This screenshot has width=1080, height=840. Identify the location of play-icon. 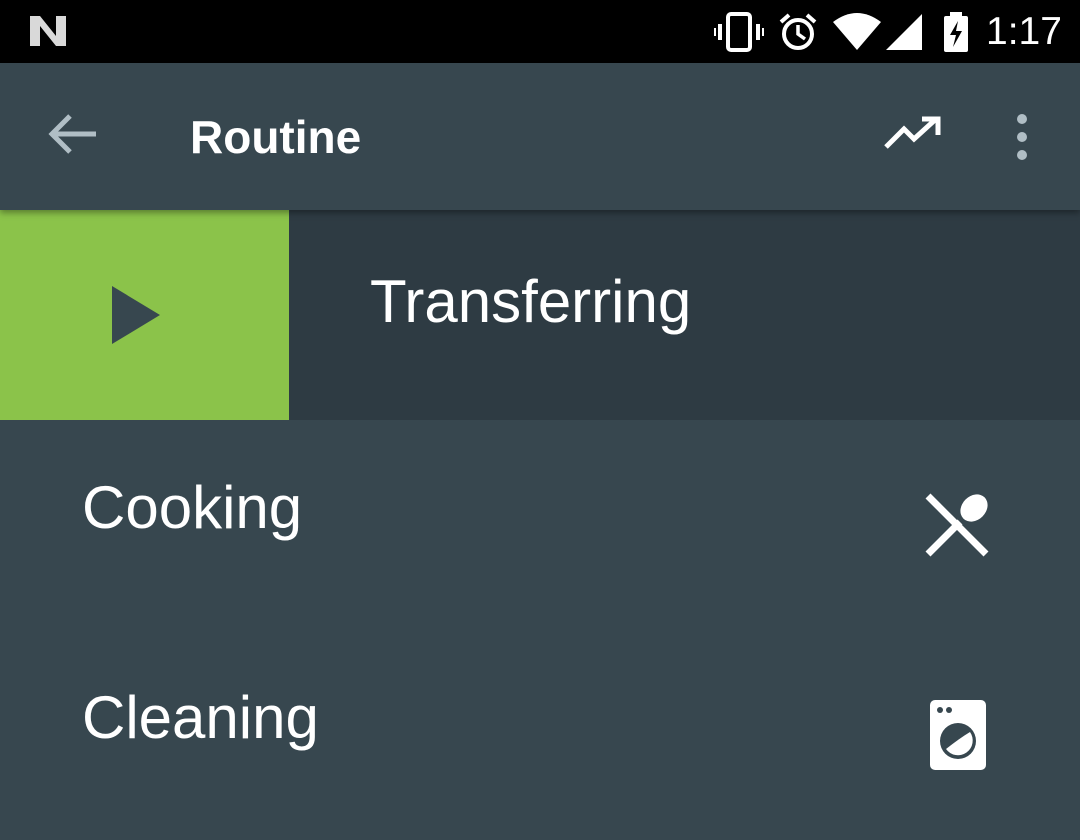
(136, 315).